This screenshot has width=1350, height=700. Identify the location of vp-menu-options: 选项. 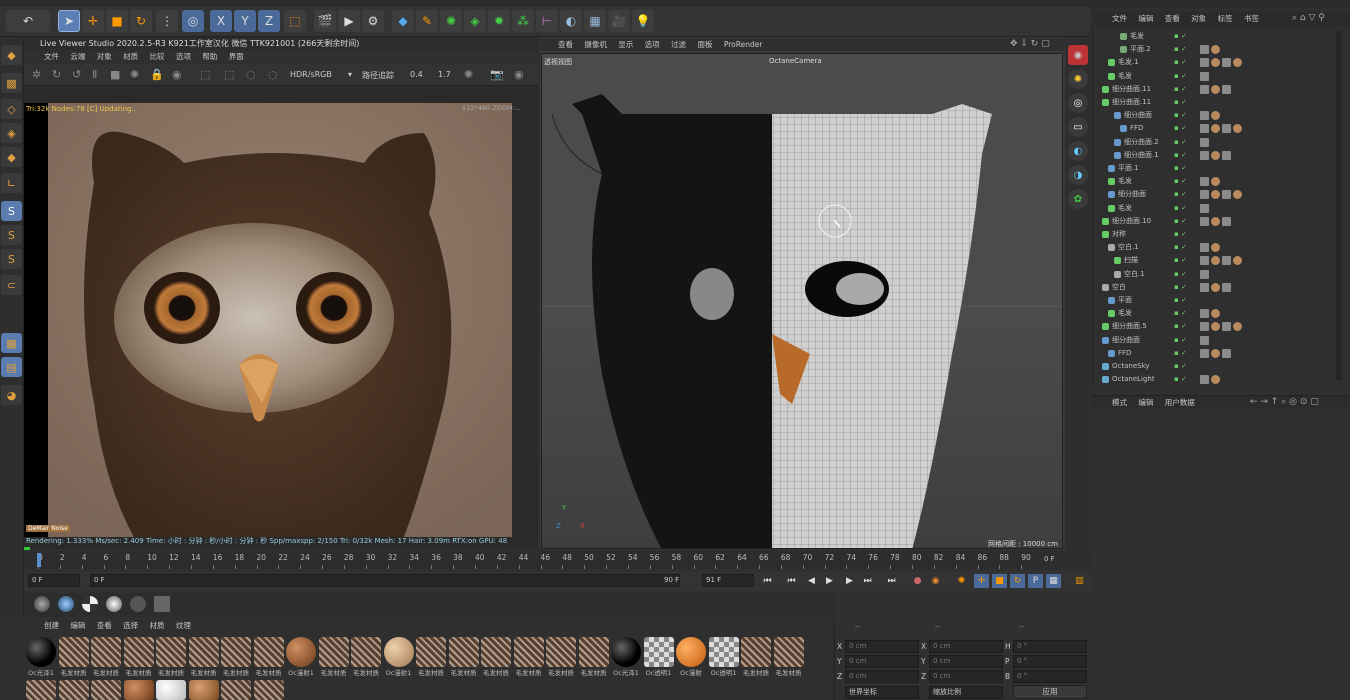
(652, 44).